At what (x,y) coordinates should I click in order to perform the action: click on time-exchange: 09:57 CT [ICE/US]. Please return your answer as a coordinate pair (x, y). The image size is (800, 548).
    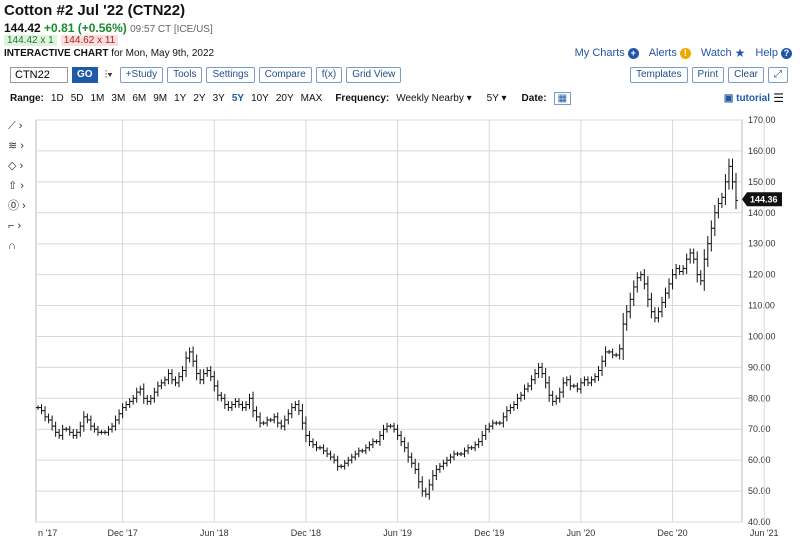
    Looking at the image, I should click on (171, 29).